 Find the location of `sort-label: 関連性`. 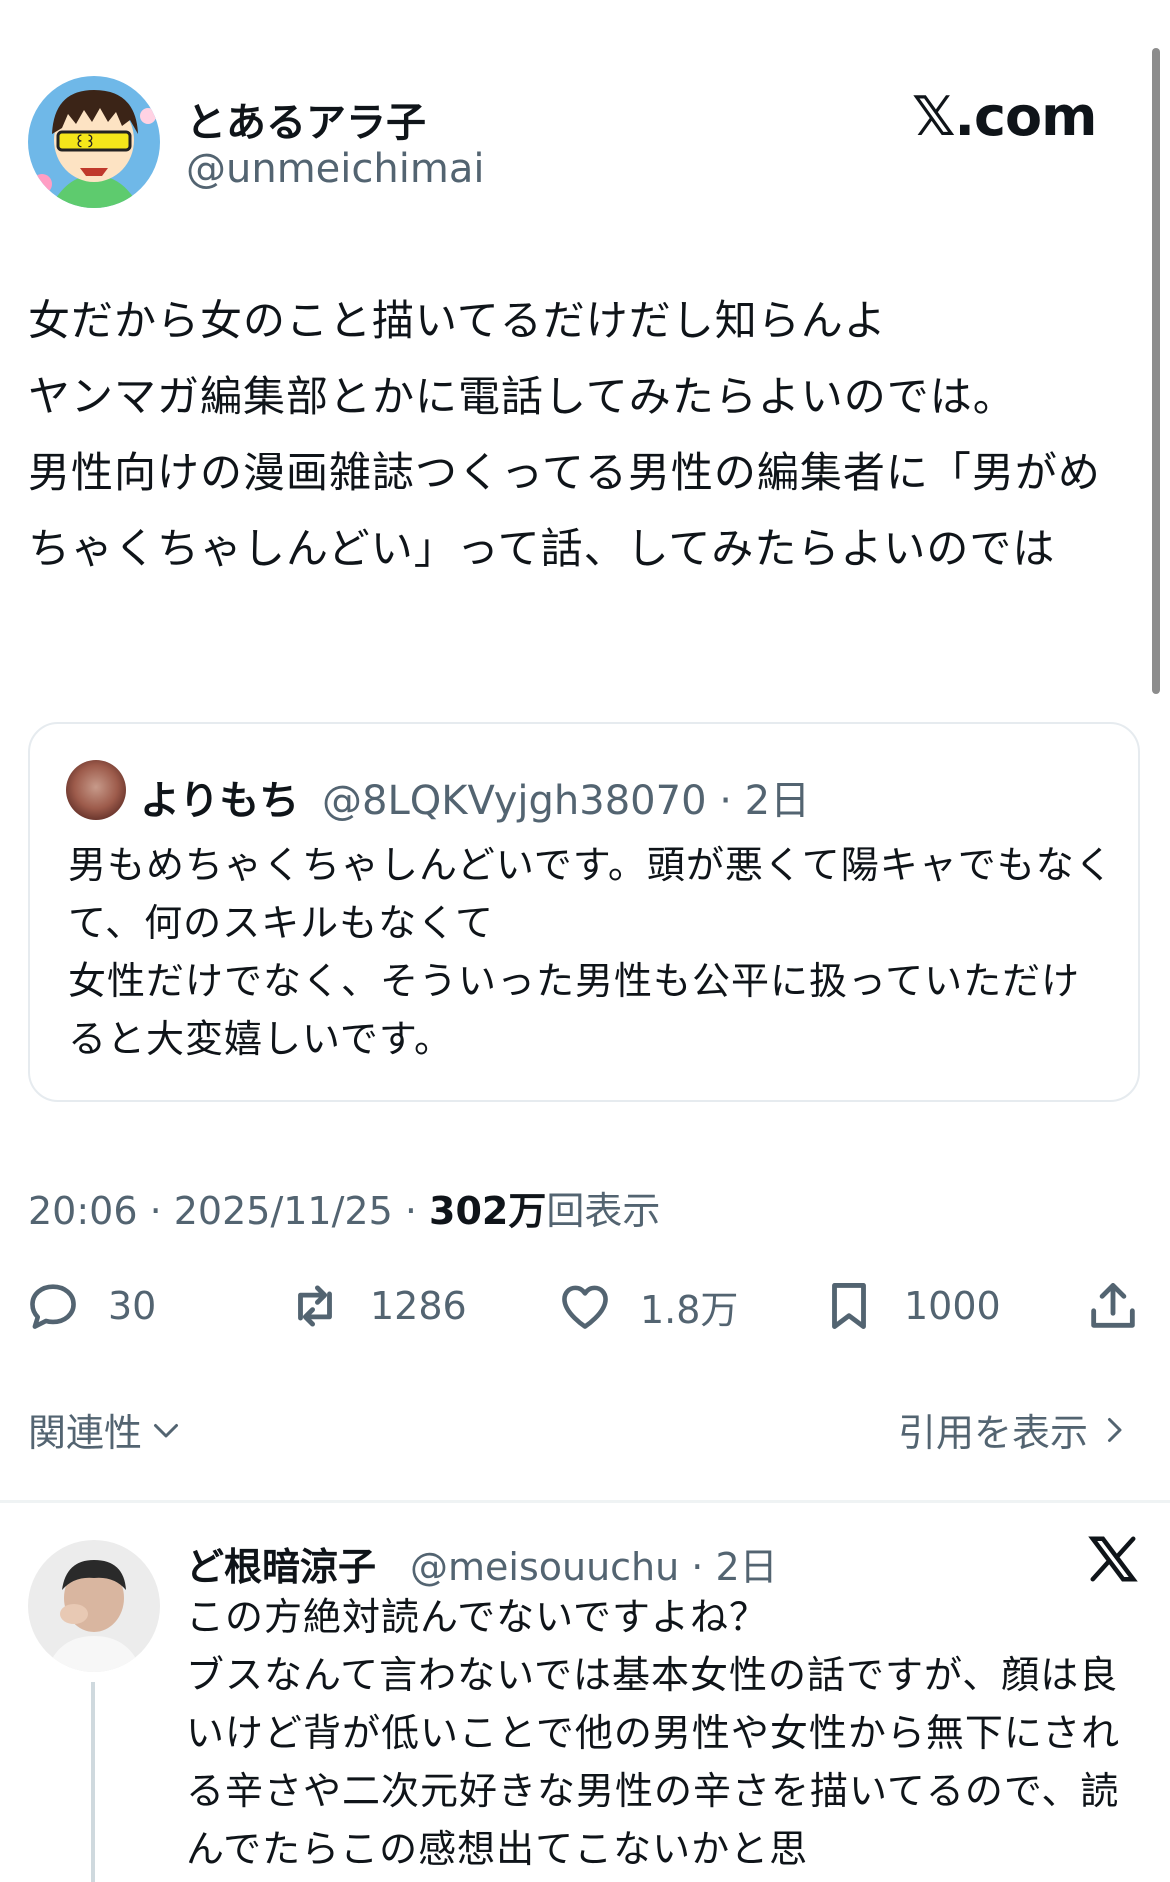

sort-label: 関連性 is located at coordinates (85, 1433).